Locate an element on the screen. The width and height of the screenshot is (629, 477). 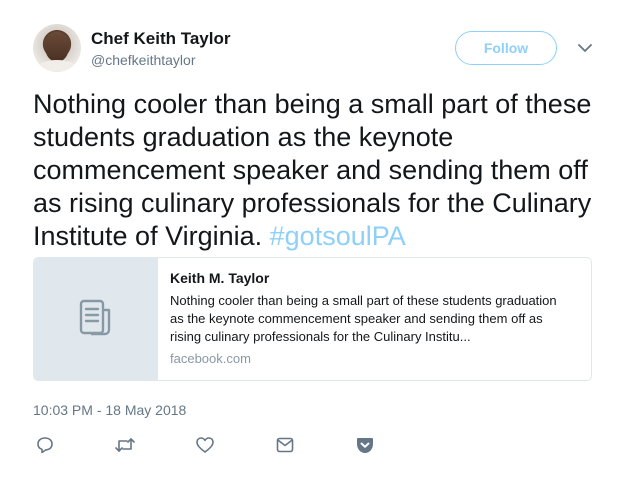
reply-icon is located at coordinates (45, 445).